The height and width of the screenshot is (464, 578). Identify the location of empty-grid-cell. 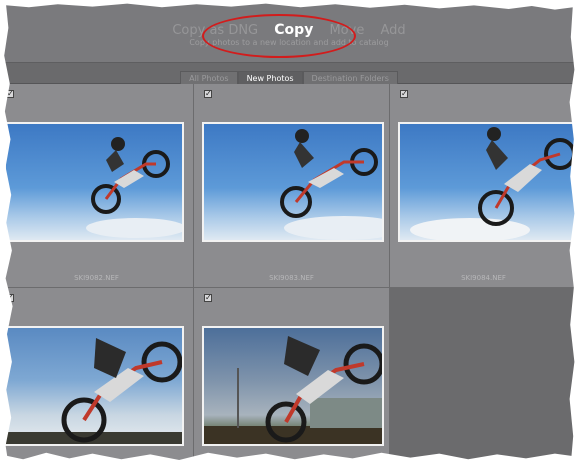
(484, 376).